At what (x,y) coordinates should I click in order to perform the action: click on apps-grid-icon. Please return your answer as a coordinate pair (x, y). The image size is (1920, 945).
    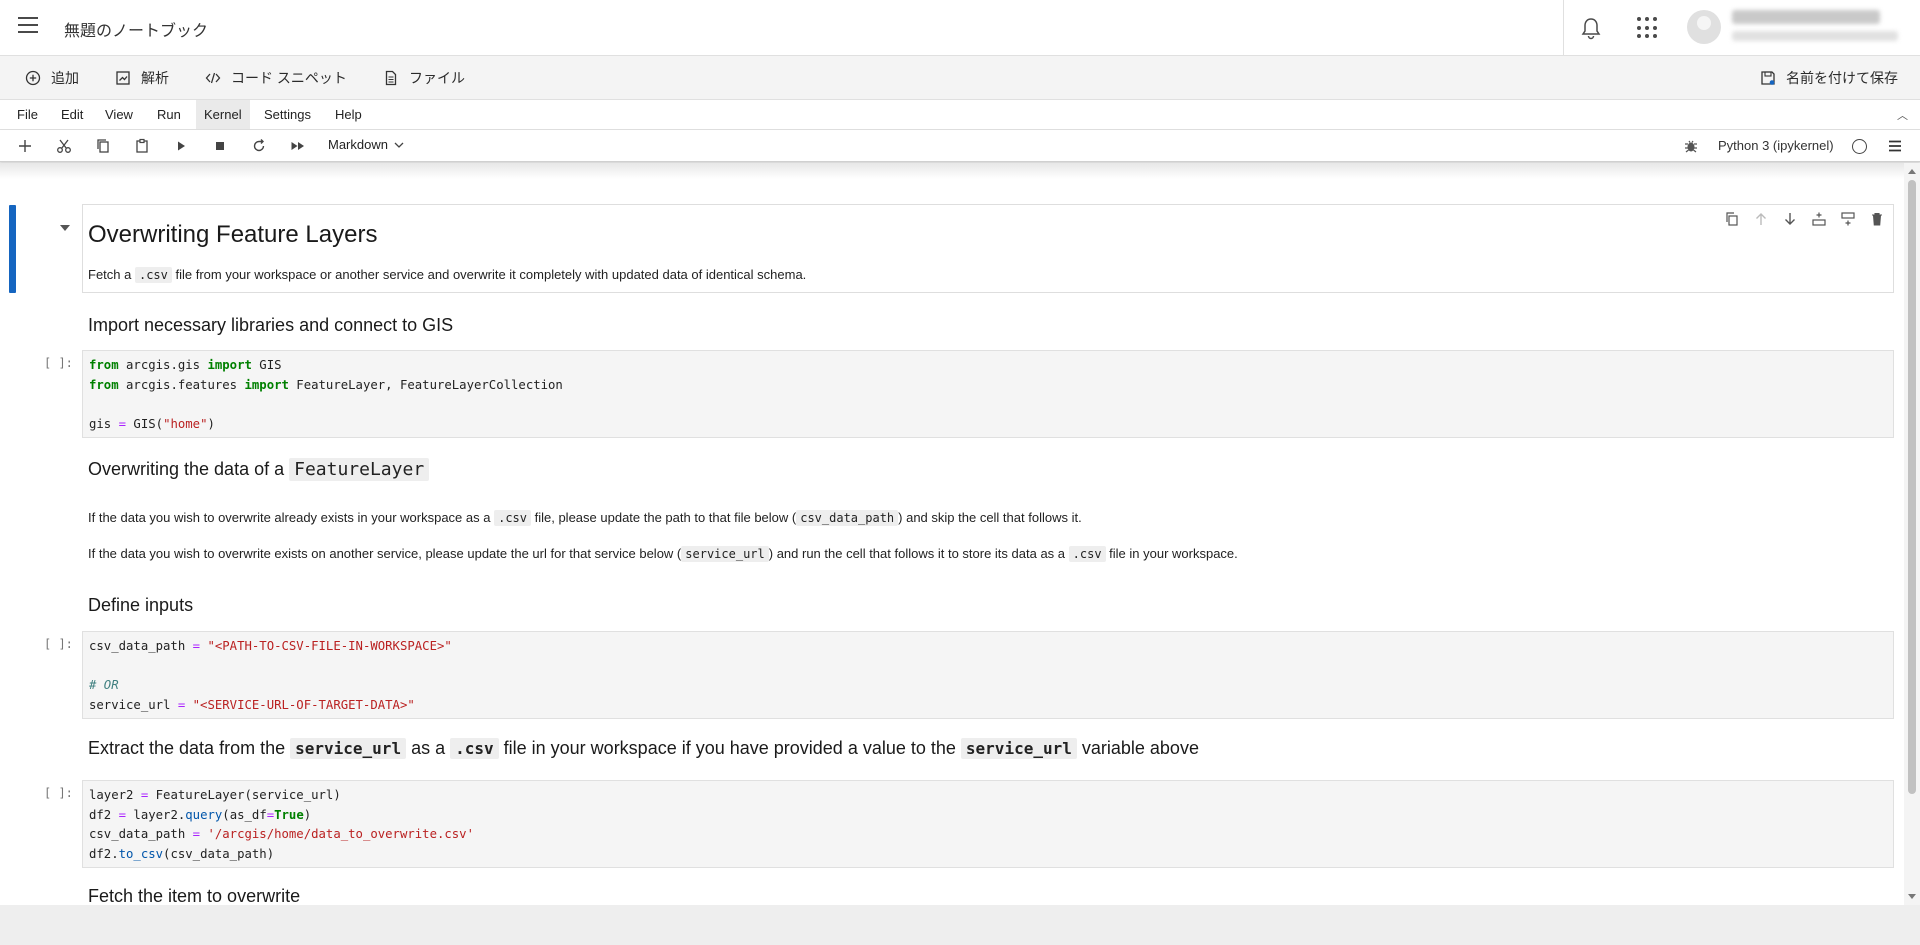
    Looking at the image, I should click on (1648, 28).